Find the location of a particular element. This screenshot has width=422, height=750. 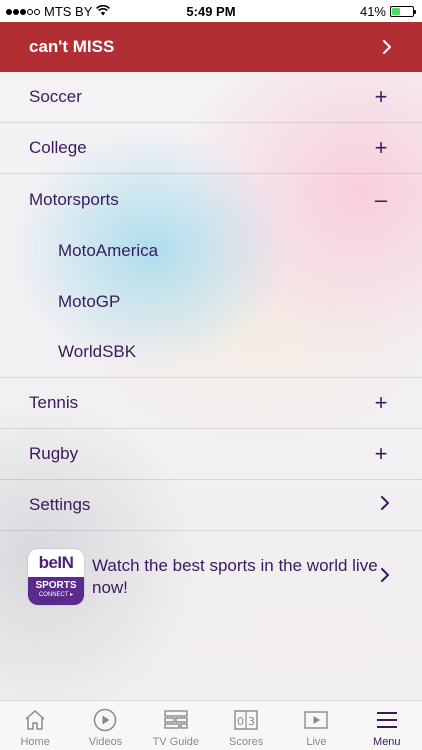

tab-tv-guide: TV Guide is located at coordinates (176, 725).